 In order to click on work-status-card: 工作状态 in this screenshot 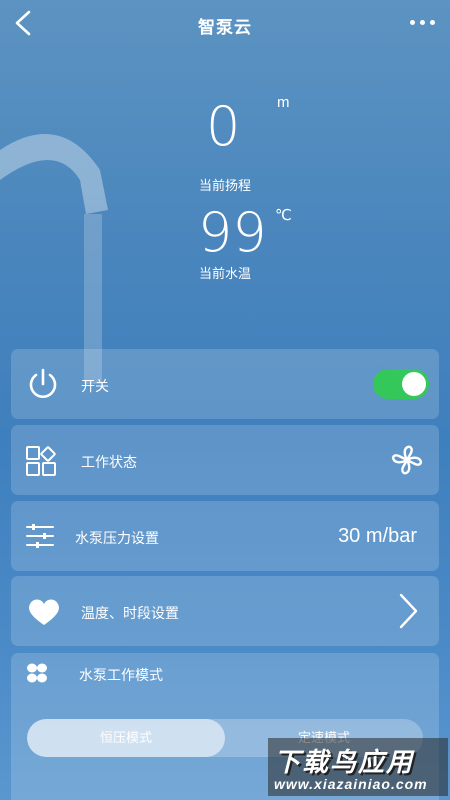, I will do `click(225, 460)`.